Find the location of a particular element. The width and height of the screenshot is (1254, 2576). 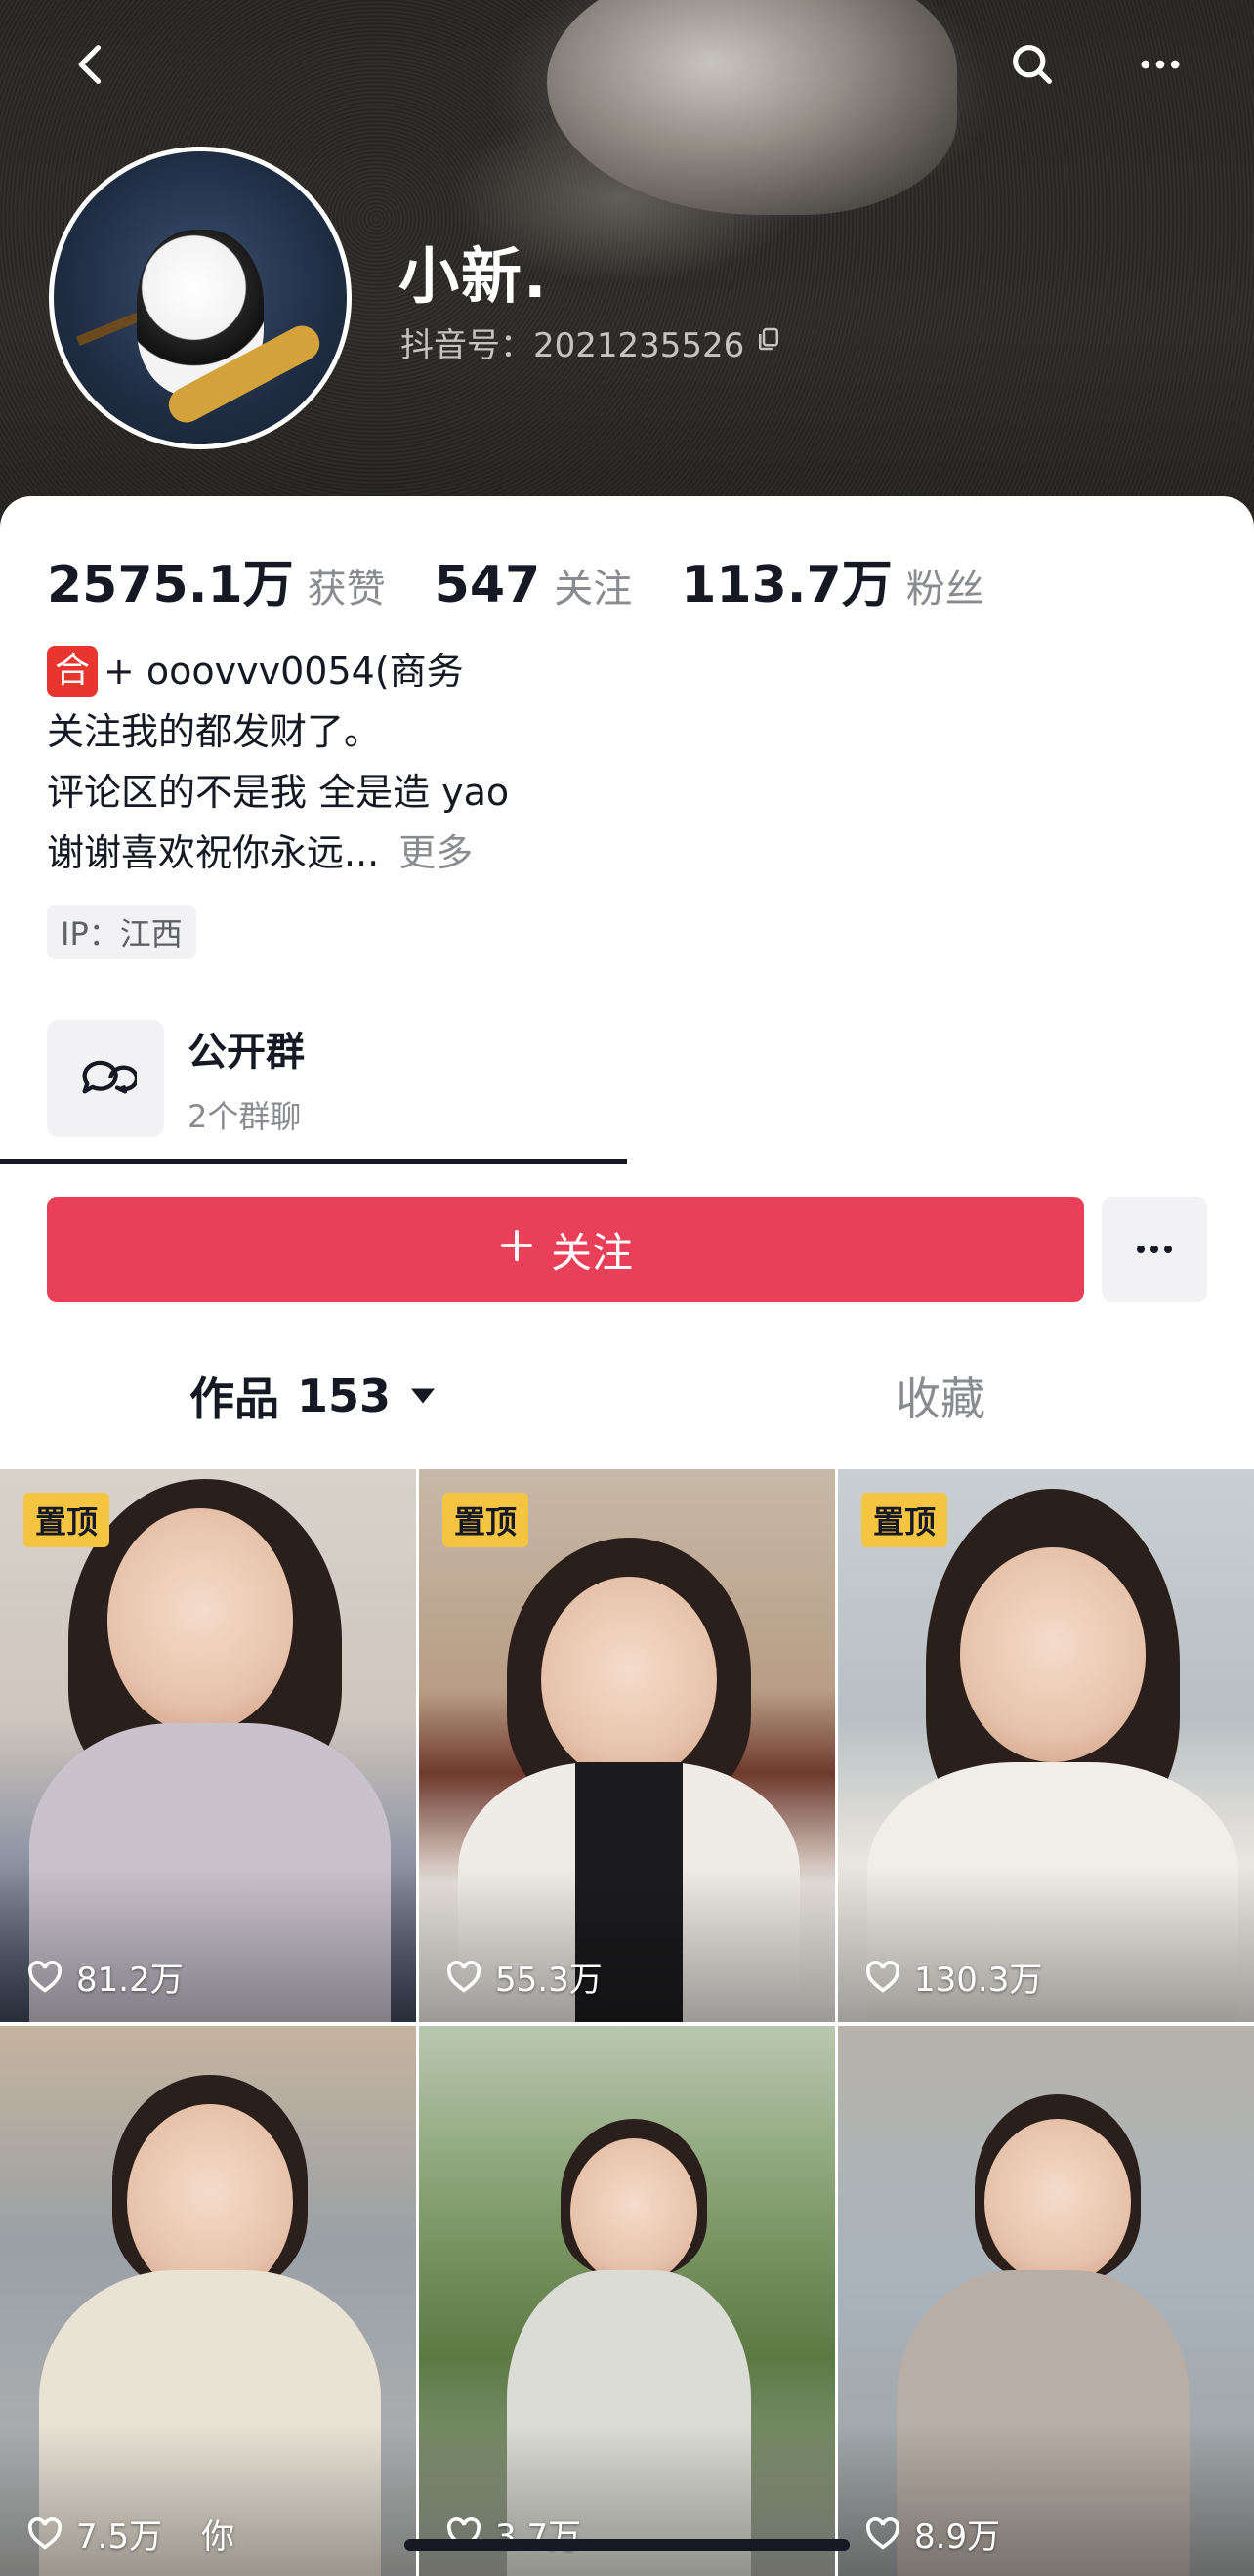

he-badge-icon: 合 is located at coordinates (73, 671).